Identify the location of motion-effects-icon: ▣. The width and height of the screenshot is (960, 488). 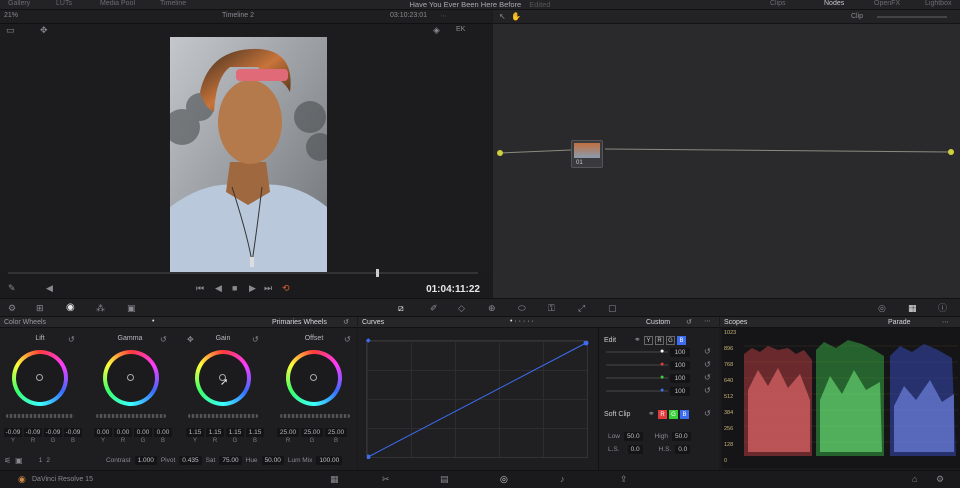
(131, 308).